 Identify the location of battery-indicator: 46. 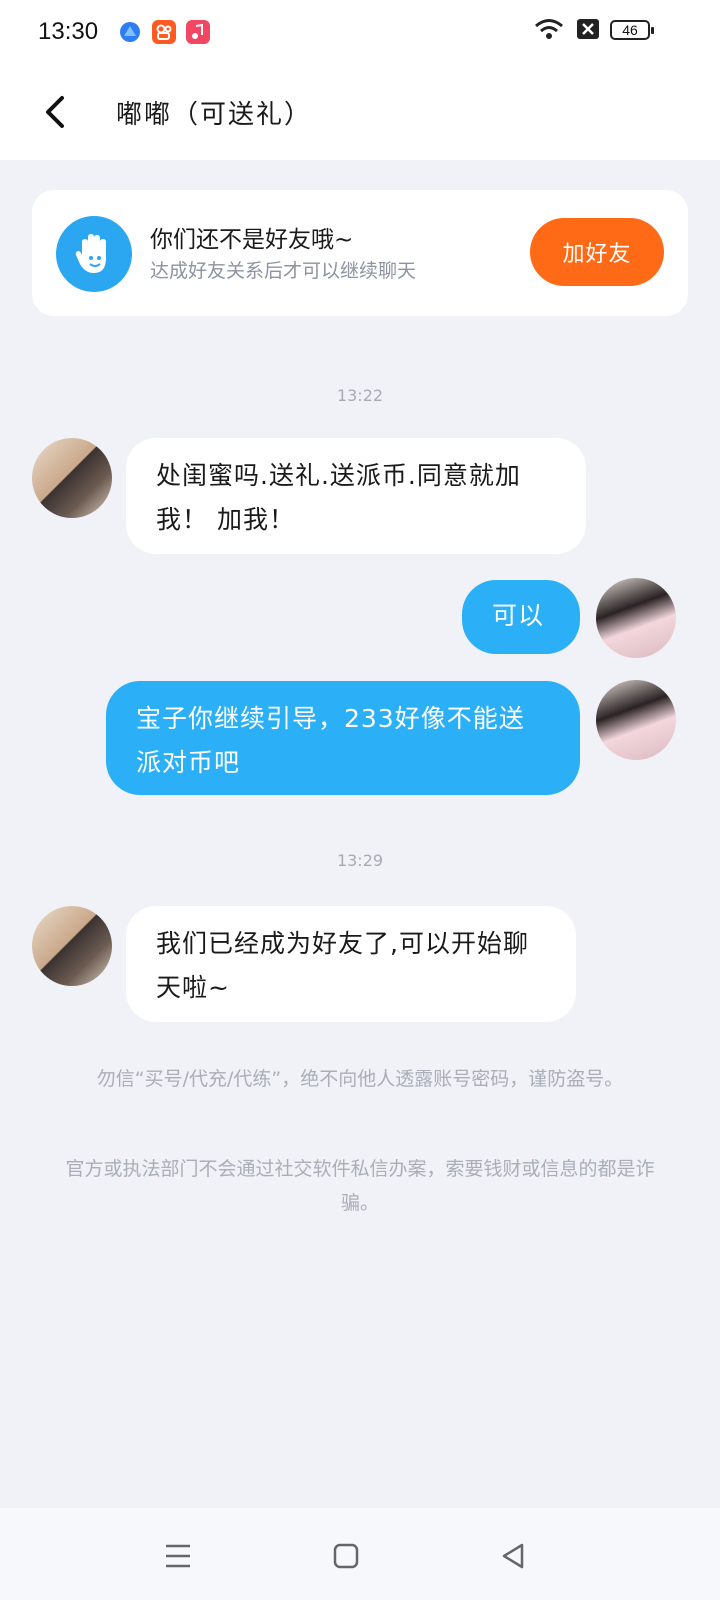
(632, 30).